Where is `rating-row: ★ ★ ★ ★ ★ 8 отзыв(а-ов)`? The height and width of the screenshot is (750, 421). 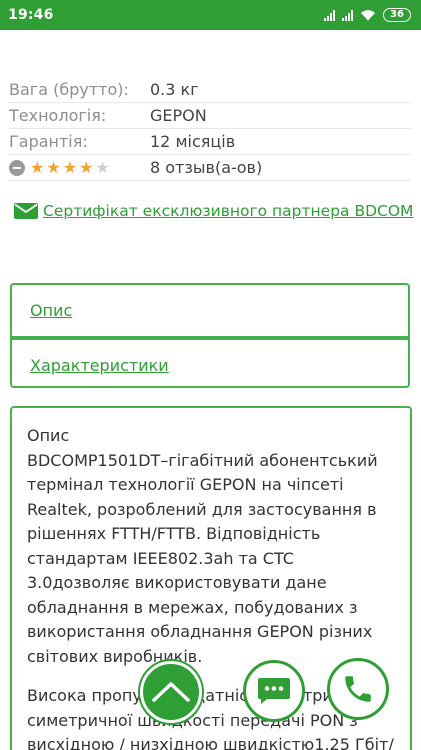 rating-row: ★ ★ ★ ★ ★ 8 отзыв(а-ов) is located at coordinates (210, 168).